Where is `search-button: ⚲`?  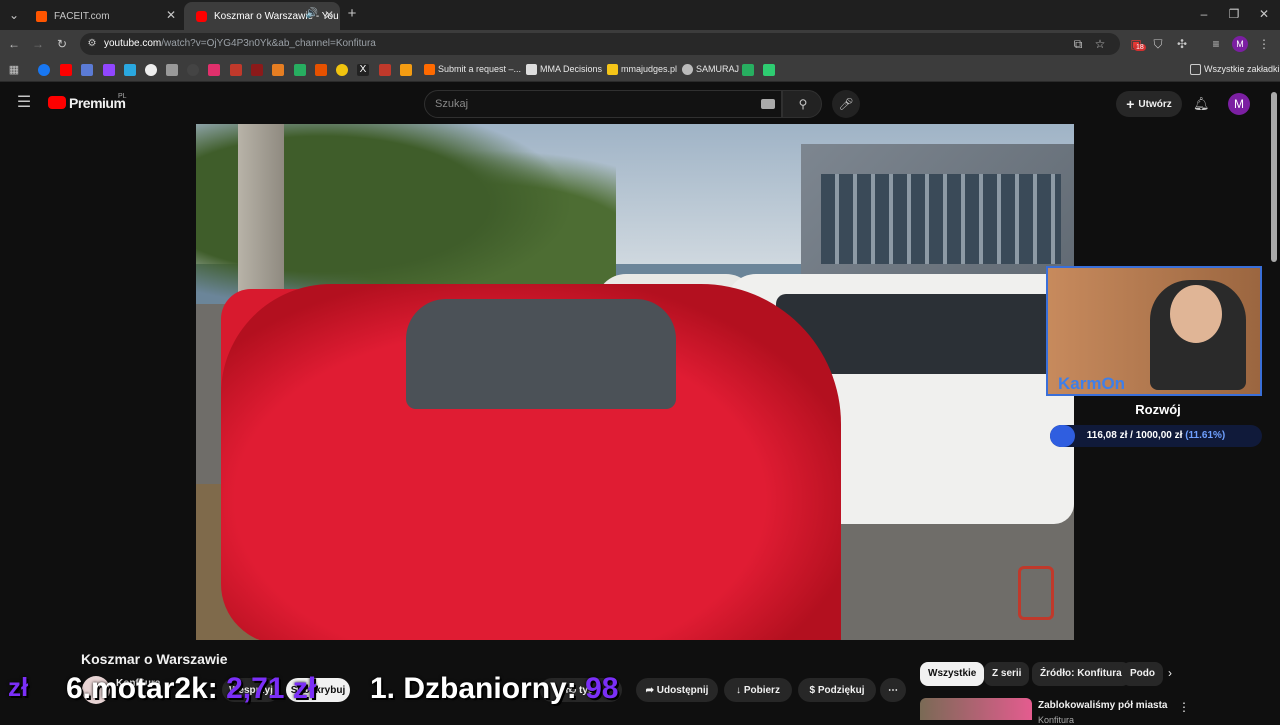
search-button: ⚲ is located at coordinates (802, 104).